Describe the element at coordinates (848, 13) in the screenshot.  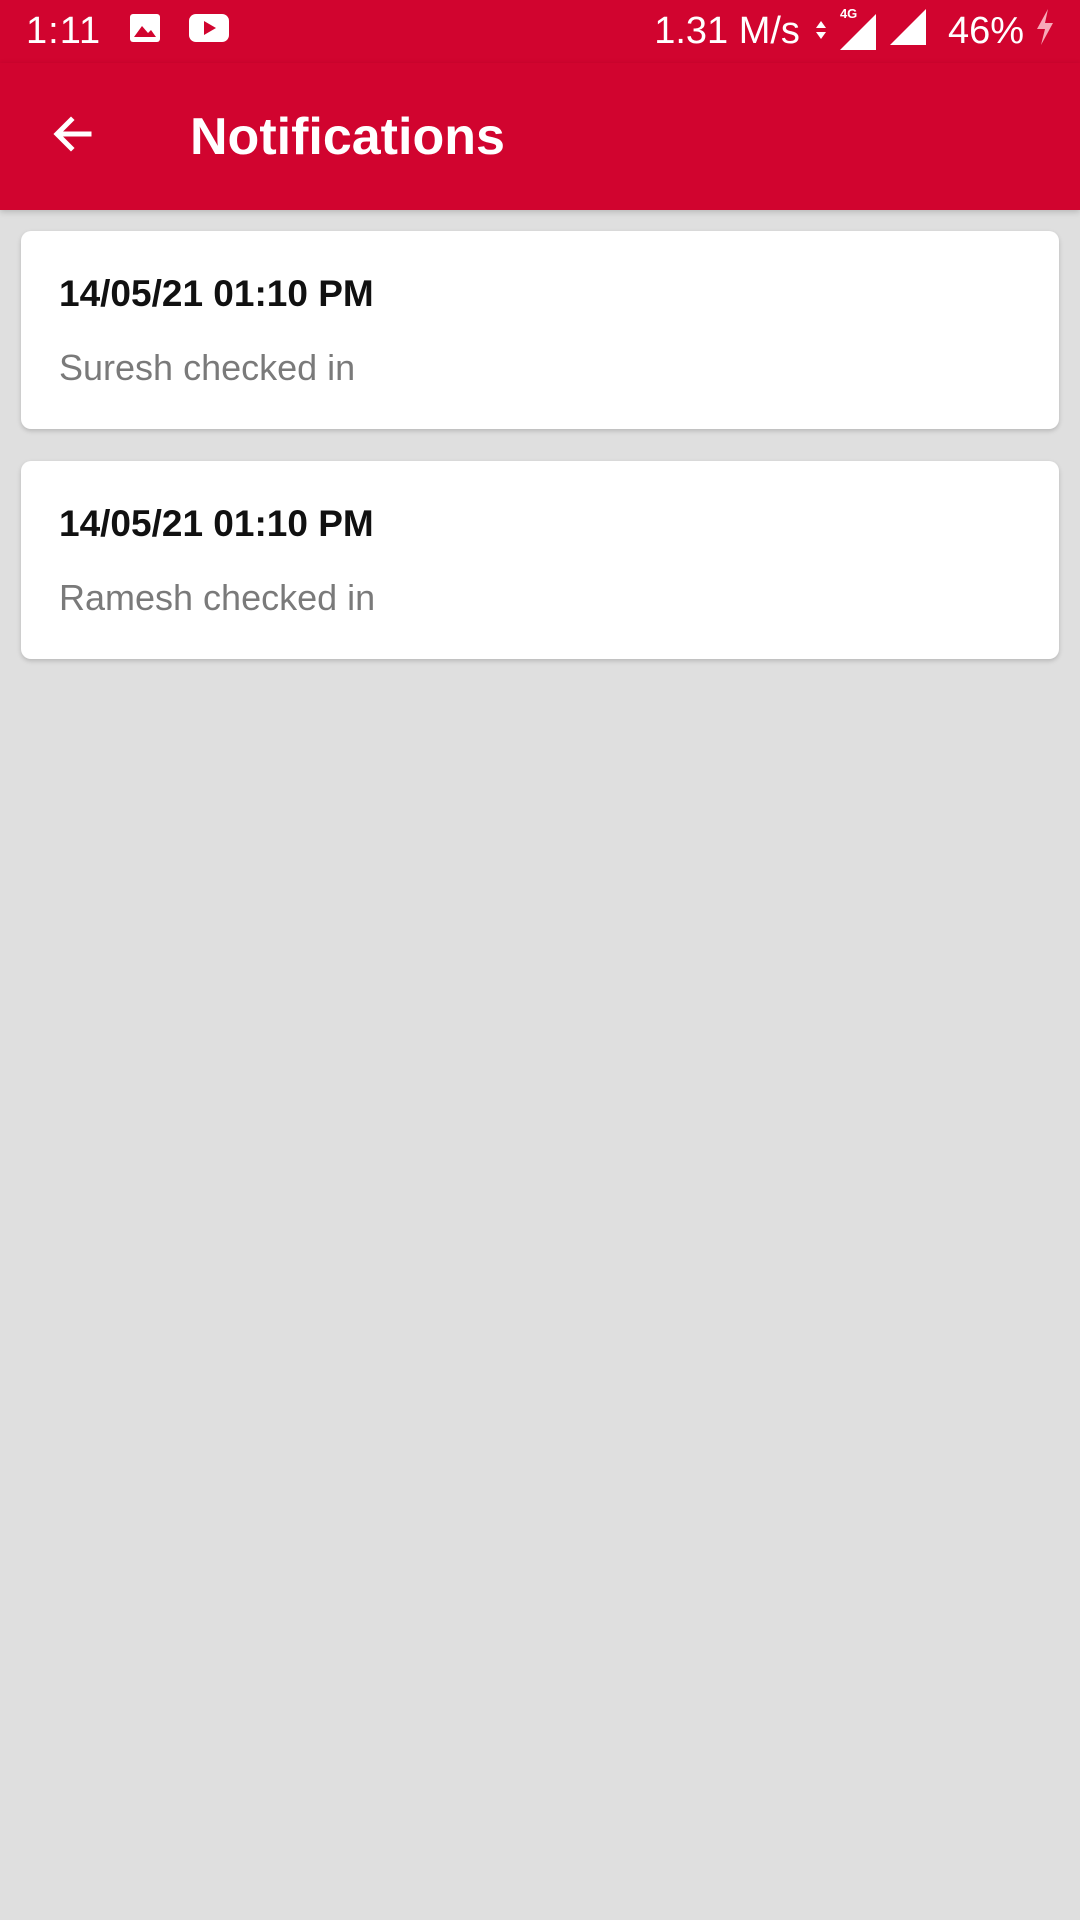
I see `network-type: 4G` at that location.